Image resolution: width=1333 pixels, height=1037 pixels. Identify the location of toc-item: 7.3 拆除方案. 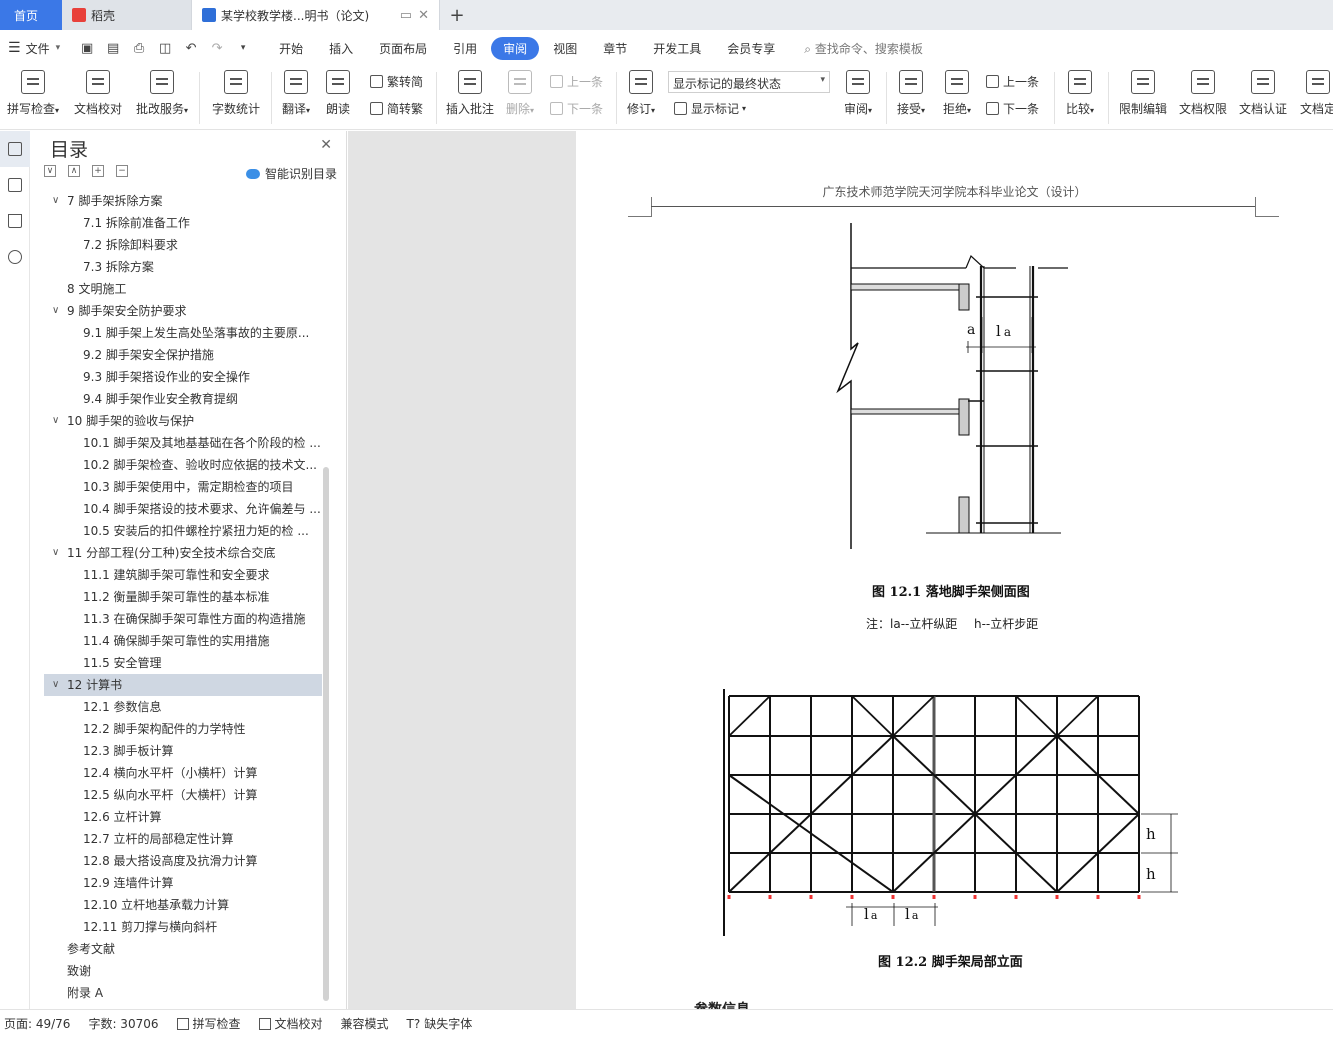
(184, 267).